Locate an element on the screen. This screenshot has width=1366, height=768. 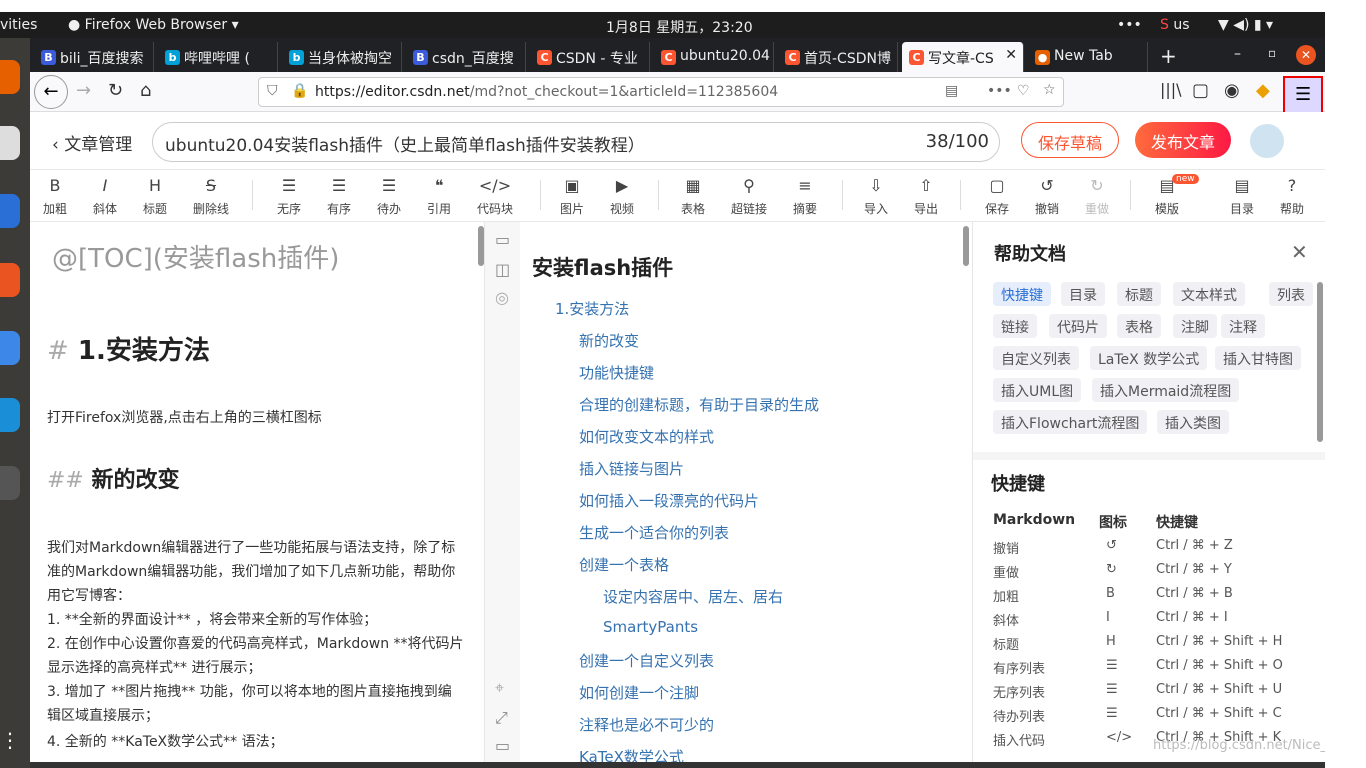
split-view-icon: ◫ is located at coordinates (502, 269).